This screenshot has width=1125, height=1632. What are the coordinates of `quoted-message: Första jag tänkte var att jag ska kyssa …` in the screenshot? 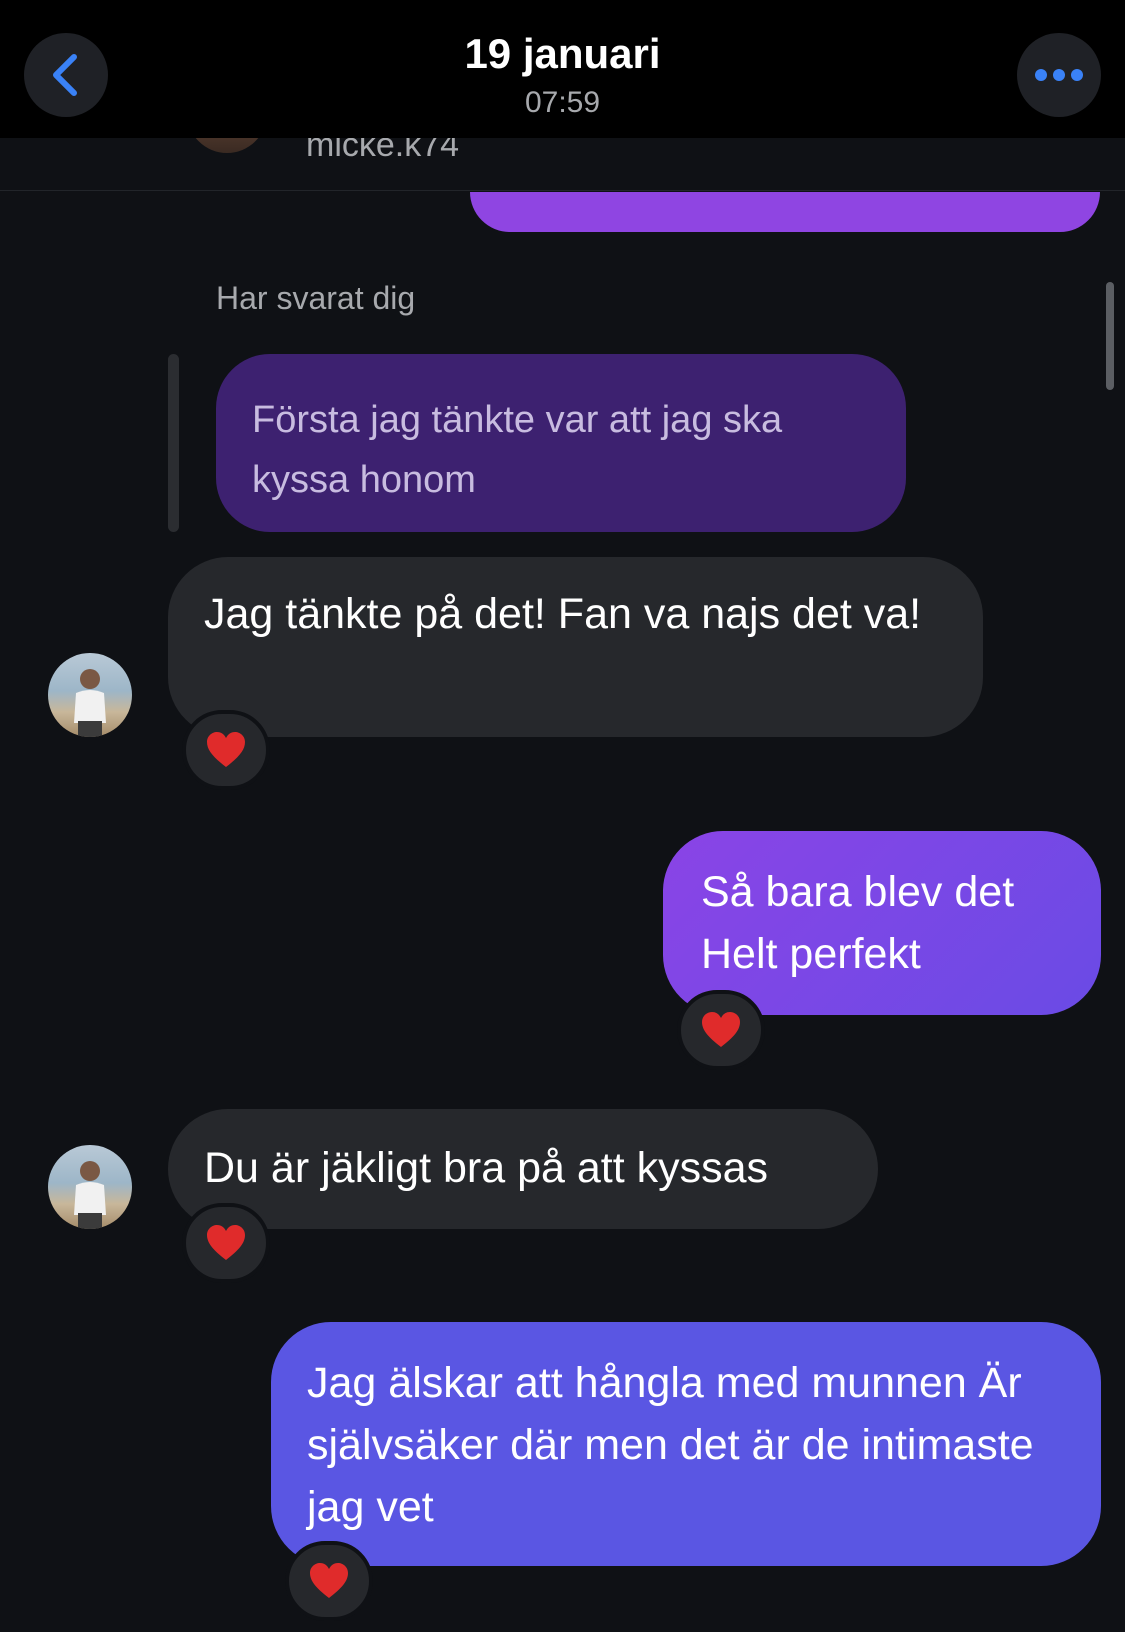 It's located at (561, 443).